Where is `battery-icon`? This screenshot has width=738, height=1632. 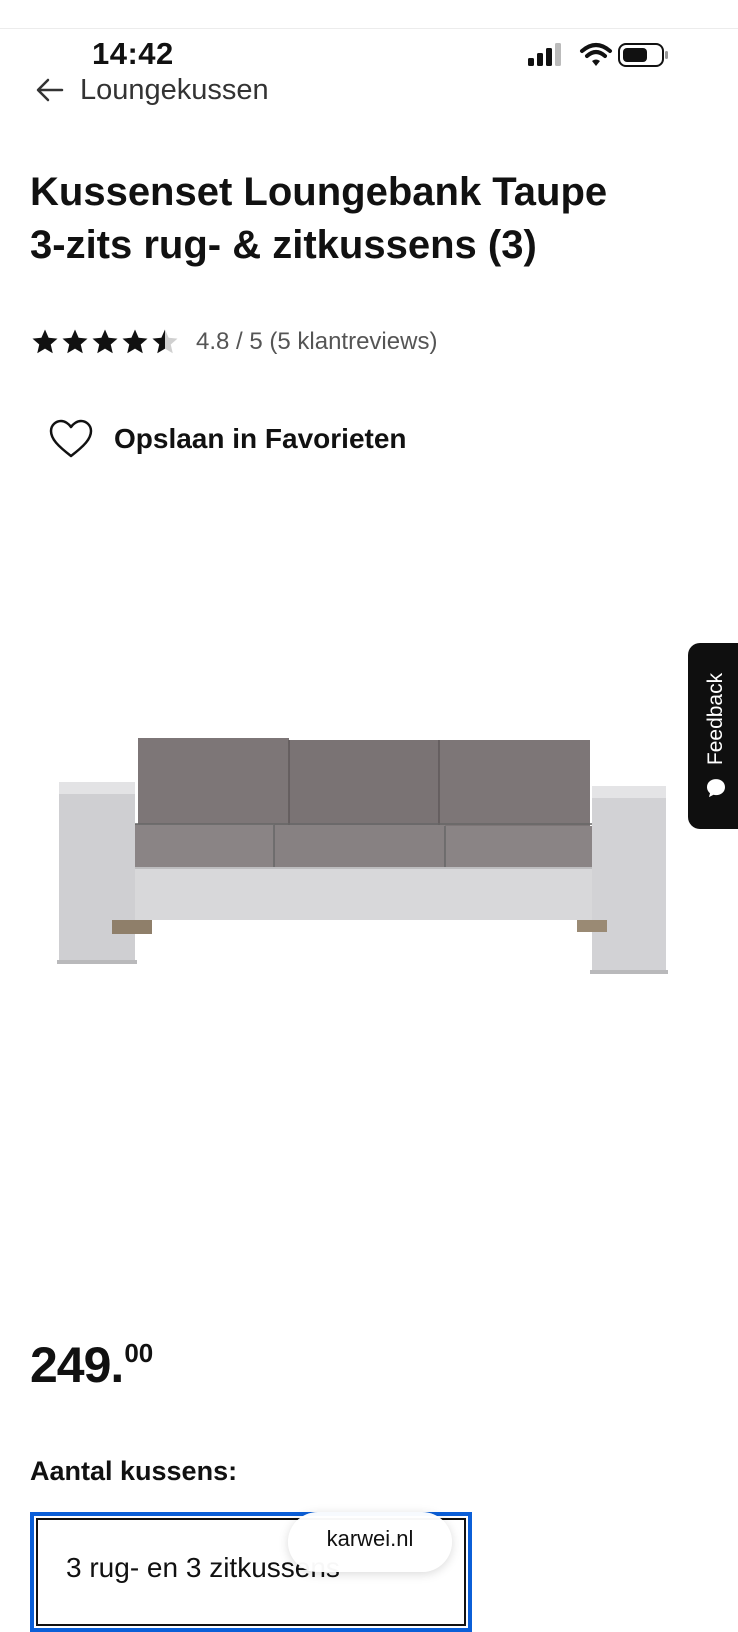 battery-icon is located at coordinates (643, 55).